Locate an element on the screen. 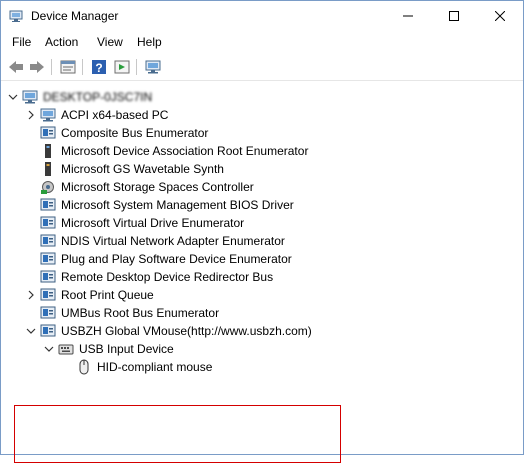 This screenshot has height=463, width=524. tree-item-label: Composite Bus Enumerator is located at coordinates (135, 133).